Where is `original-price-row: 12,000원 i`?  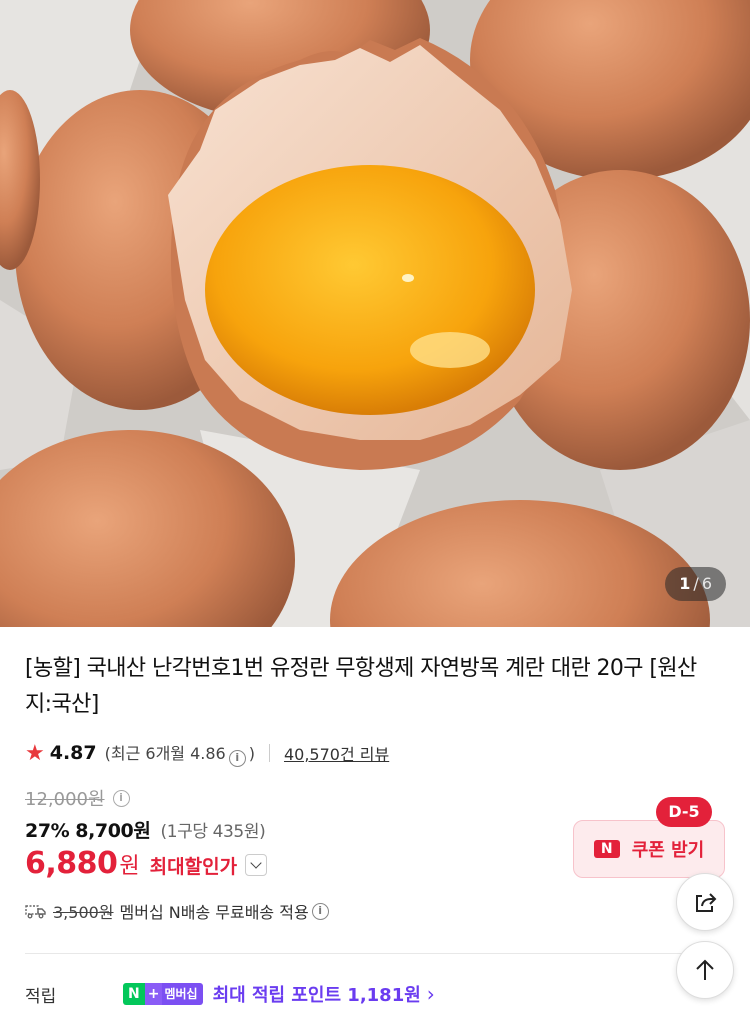
original-price-row: 12,000원 i is located at coordinates (79, 798).